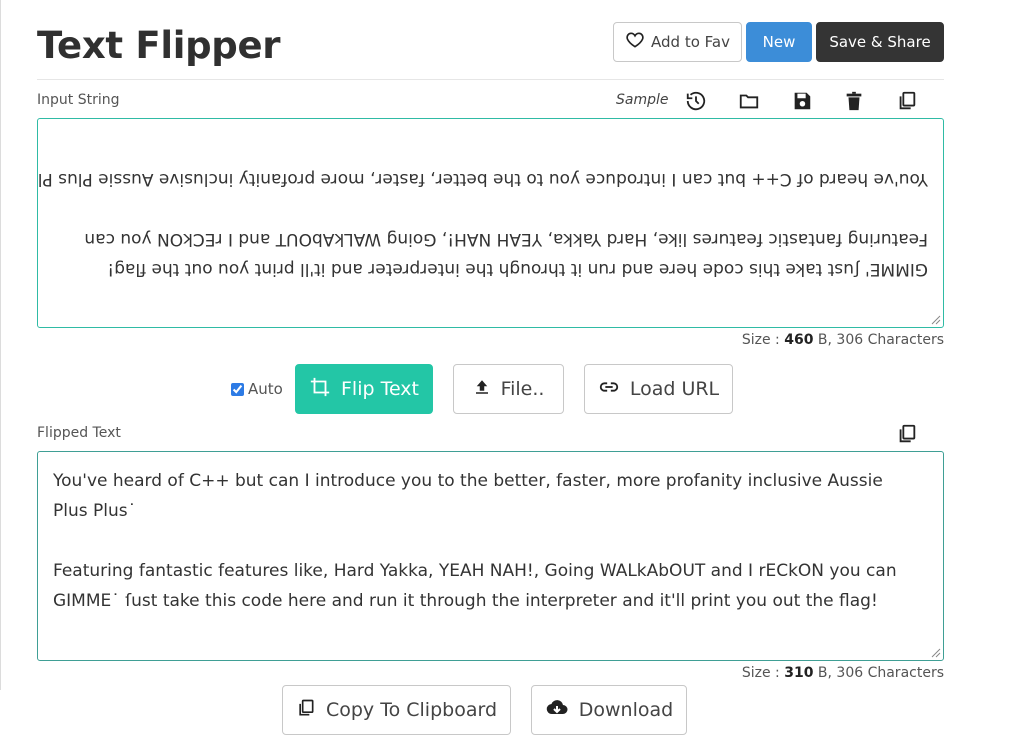 Image resolution: width=1016 pixels, height=737 pixels. I want to click on output-size-label: Size :, so click(760, 673).